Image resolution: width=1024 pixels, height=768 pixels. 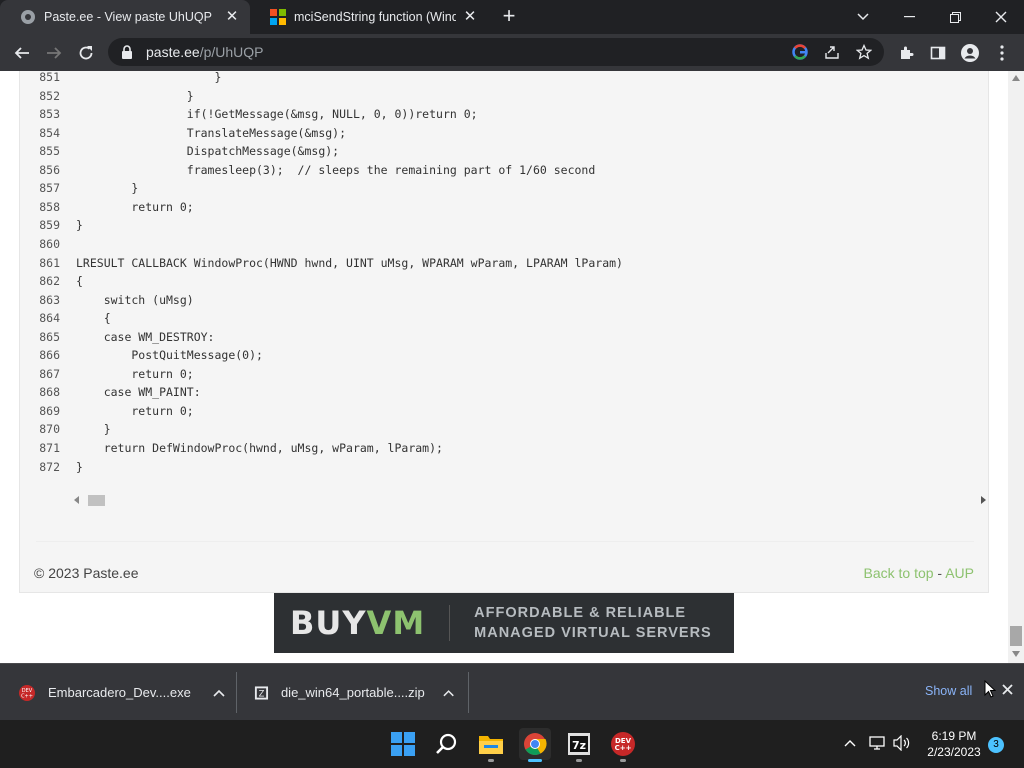 What do you see at coordinates (906, 53) in the screenshot?
I see `extensions-icon` at bounding box center [906, 53].